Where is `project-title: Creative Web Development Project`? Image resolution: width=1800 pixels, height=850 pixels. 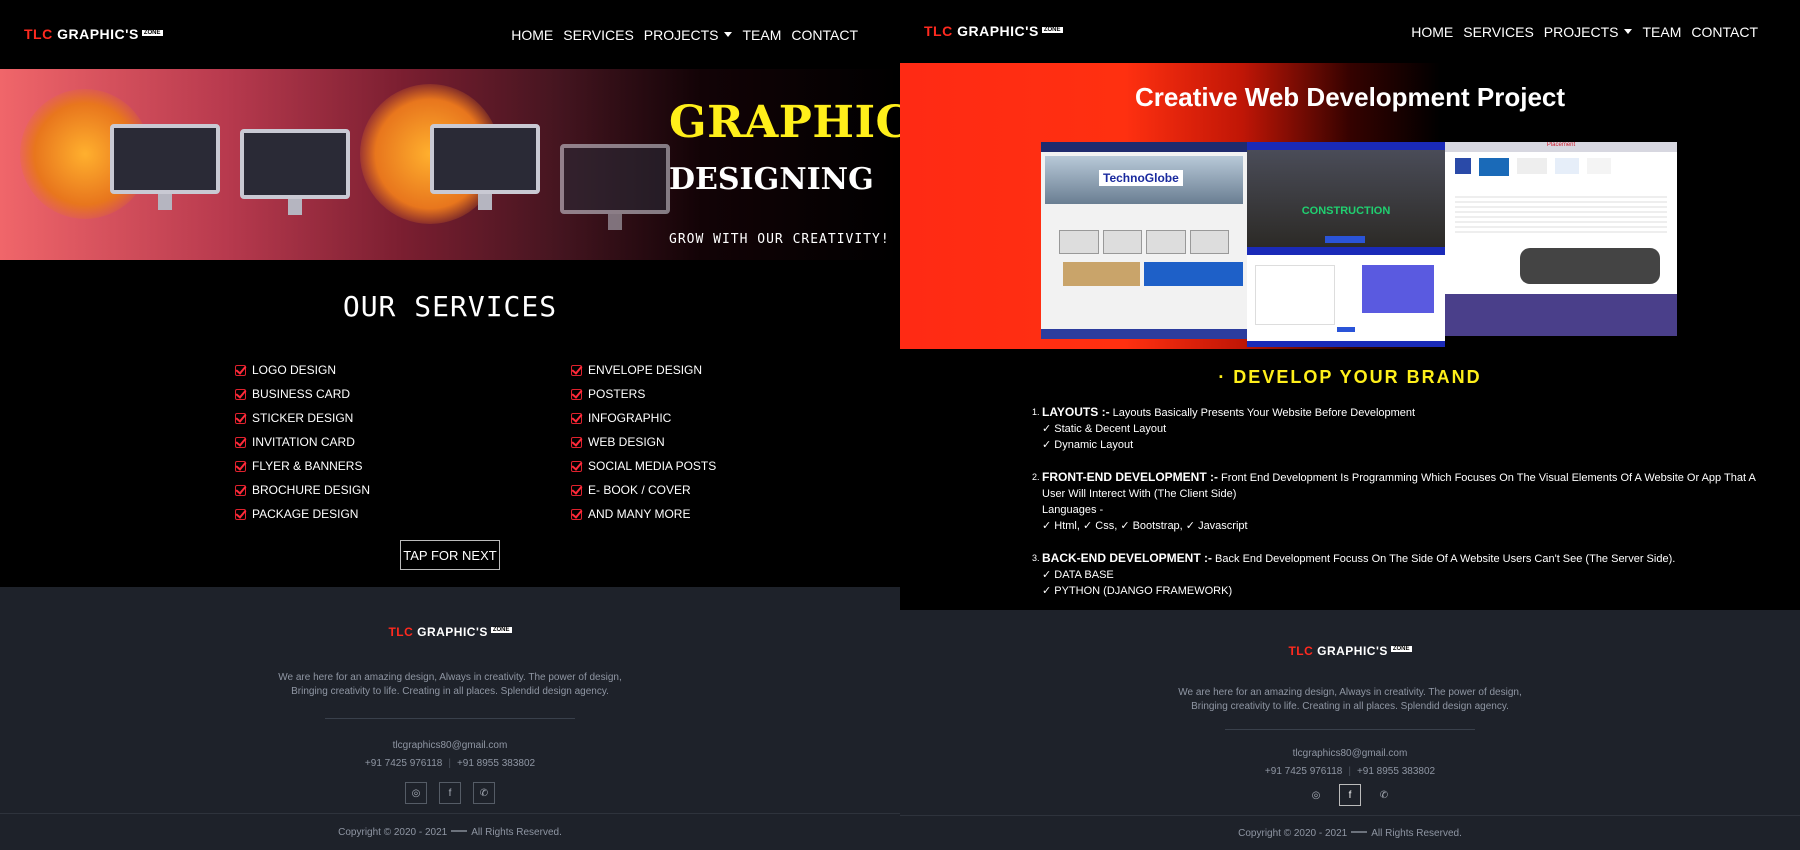
project-title: Creative Web Development Project is located at coordinates (1350, 97).